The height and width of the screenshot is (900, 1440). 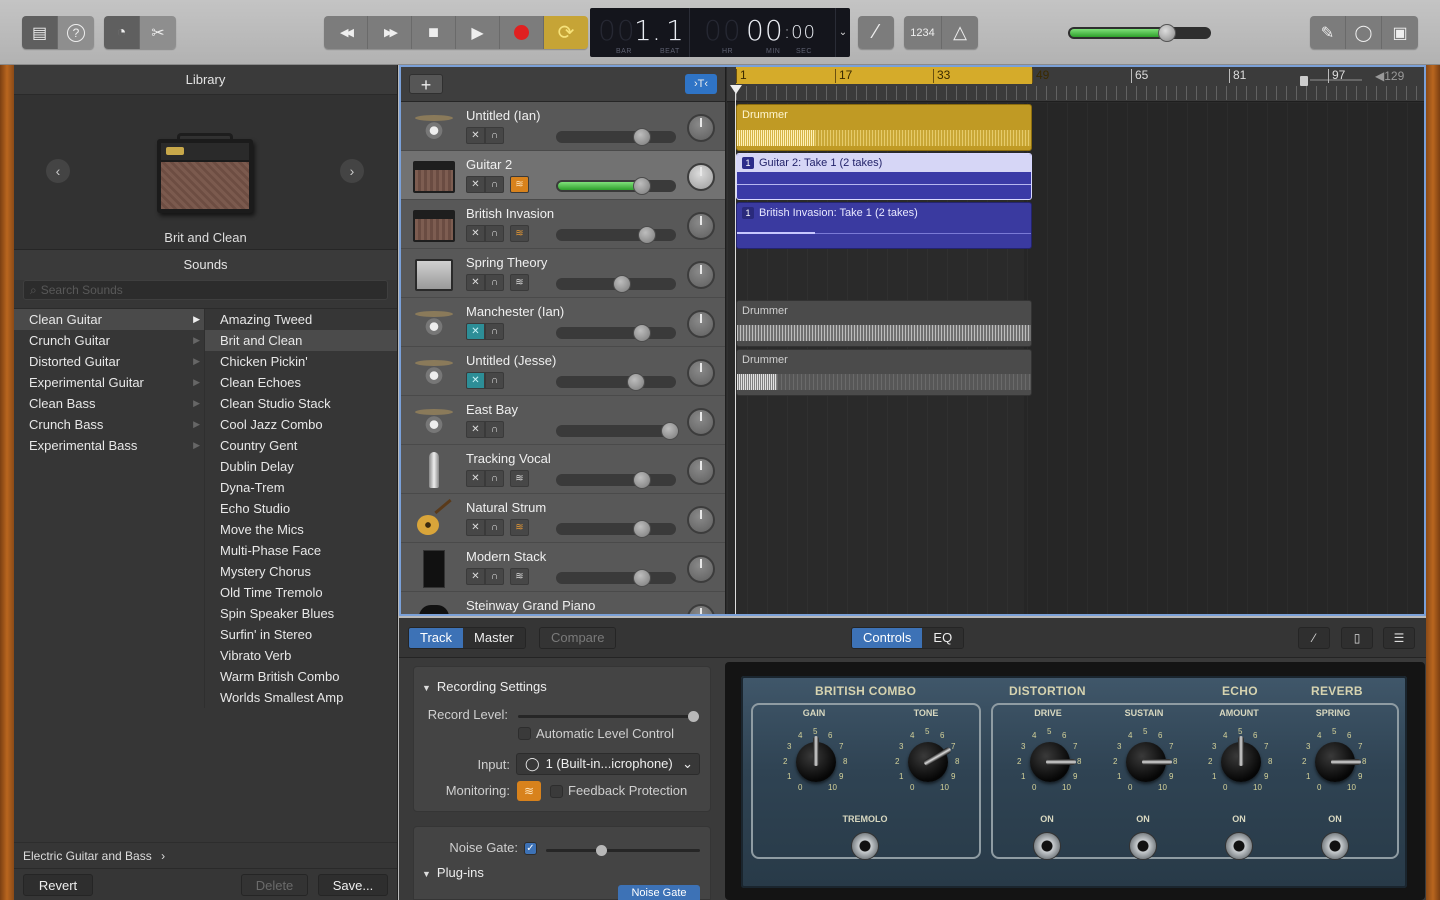 I want to click on take-region-selected: 1 Guitar 2: Take 1 (2 takes), so click(x=884, y=176).